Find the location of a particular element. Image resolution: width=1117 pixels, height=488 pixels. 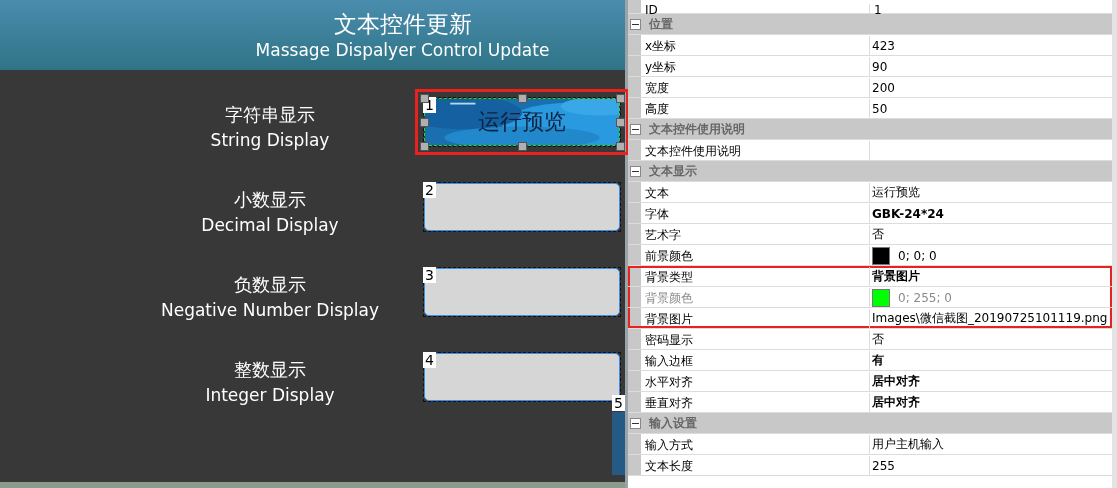

row-label-english: Decimal Display is located at coordinates (270, 225).